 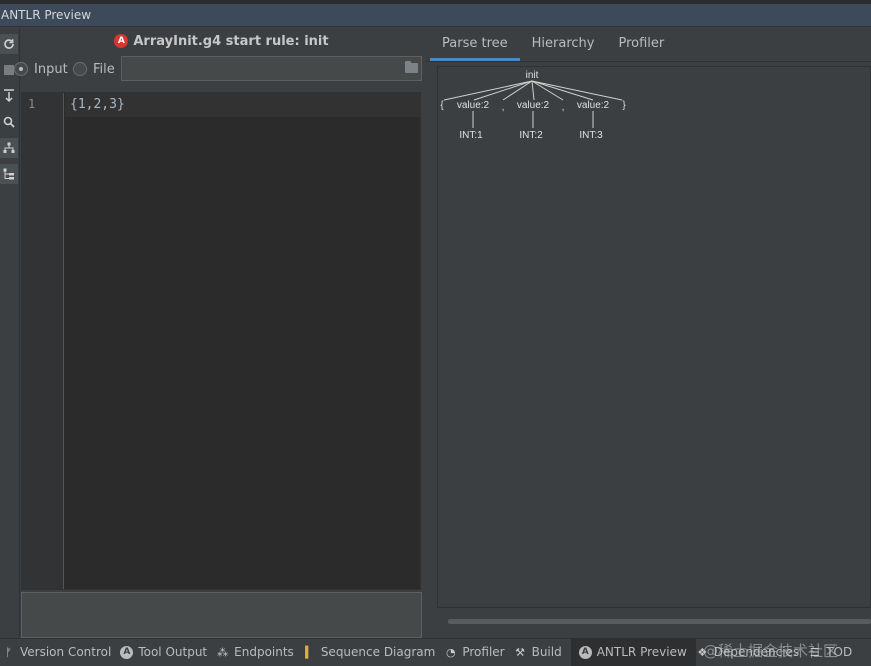 I want to click on status-item-sequence-diagram: ▍ Sequence Diagram, so click(x=374, y=652).